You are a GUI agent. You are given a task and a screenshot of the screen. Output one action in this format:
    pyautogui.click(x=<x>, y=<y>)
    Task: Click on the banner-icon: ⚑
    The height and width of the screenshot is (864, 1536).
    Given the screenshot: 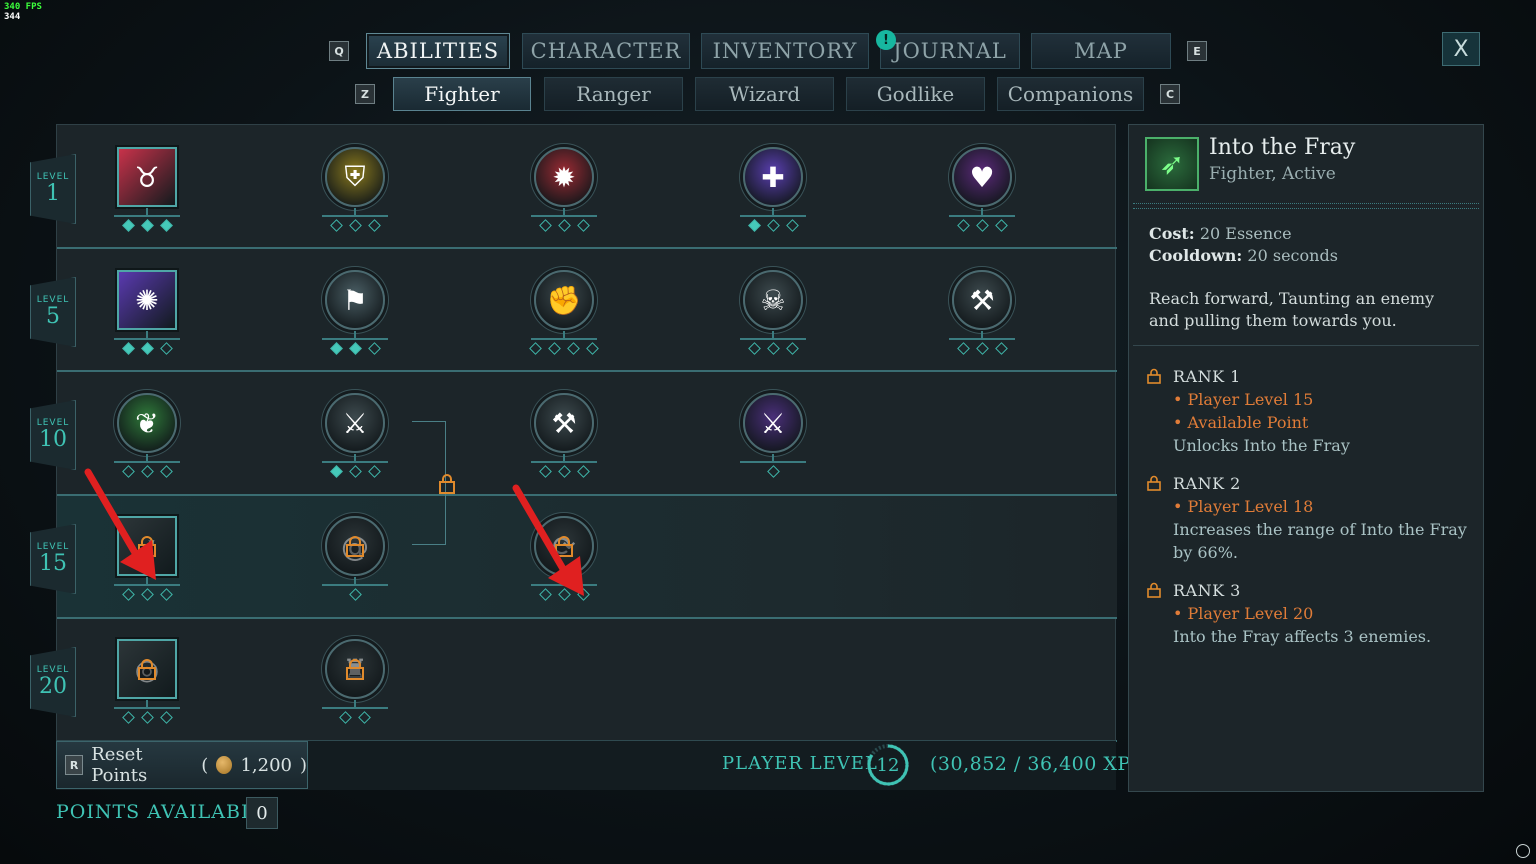 What is the action you would take?
    pyautogui.click(x=355, y=300)
    